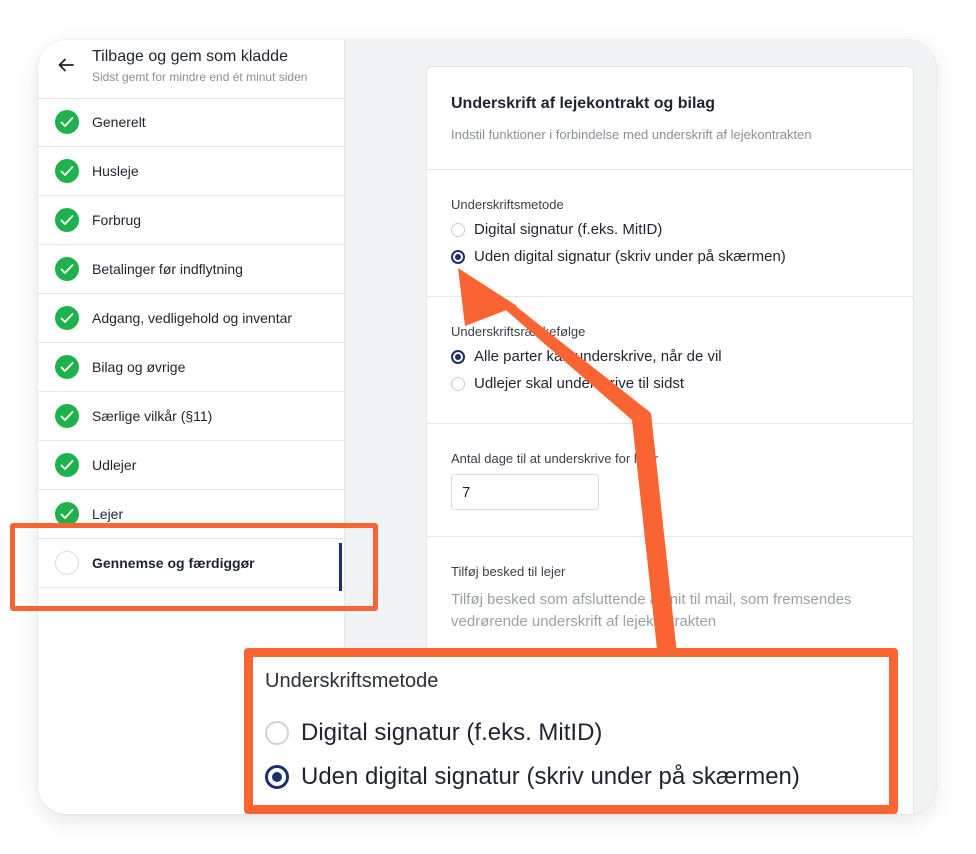 The height and width of the screenshot is (854, 976). I want to click on step-item-betalinger: Betalinger før indflytning, so click(191, 269).